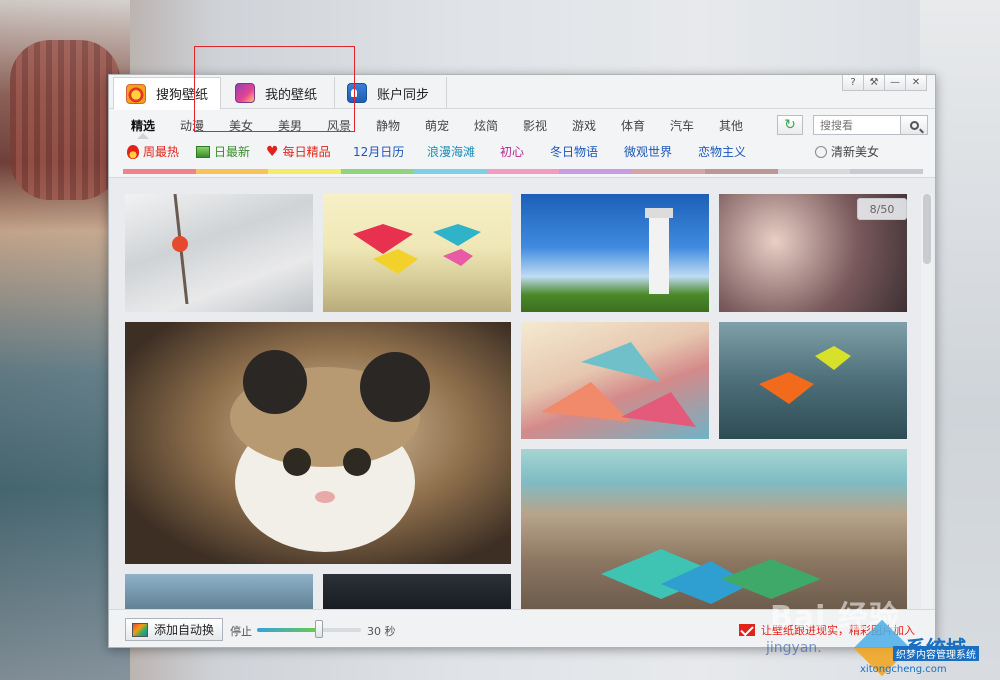 The height and width of the screenshot is (680, 1000). What do you see at coordinates (65, 120) in the screenshot?
I see `desktop-background-scarf` at bounding box center [65, 120].